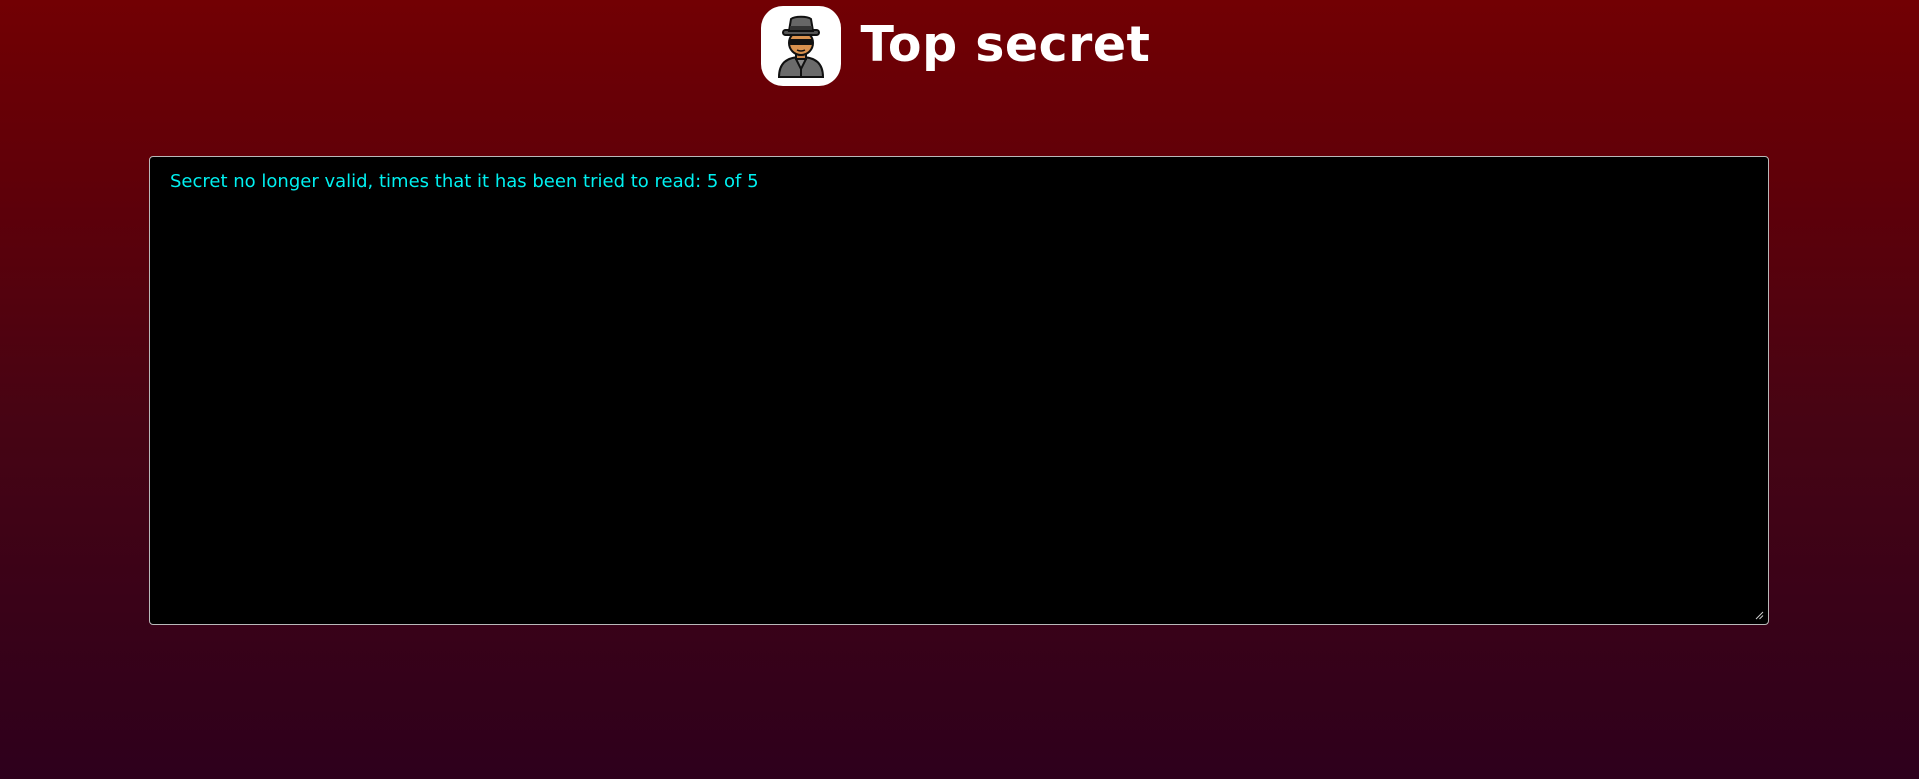 Image resolution: width=1919 pixels, height=779 pixels. What do you see at coordinates (800, 46) in the screenshot?
I see `spy-icon` at bounding box center [800, 46].